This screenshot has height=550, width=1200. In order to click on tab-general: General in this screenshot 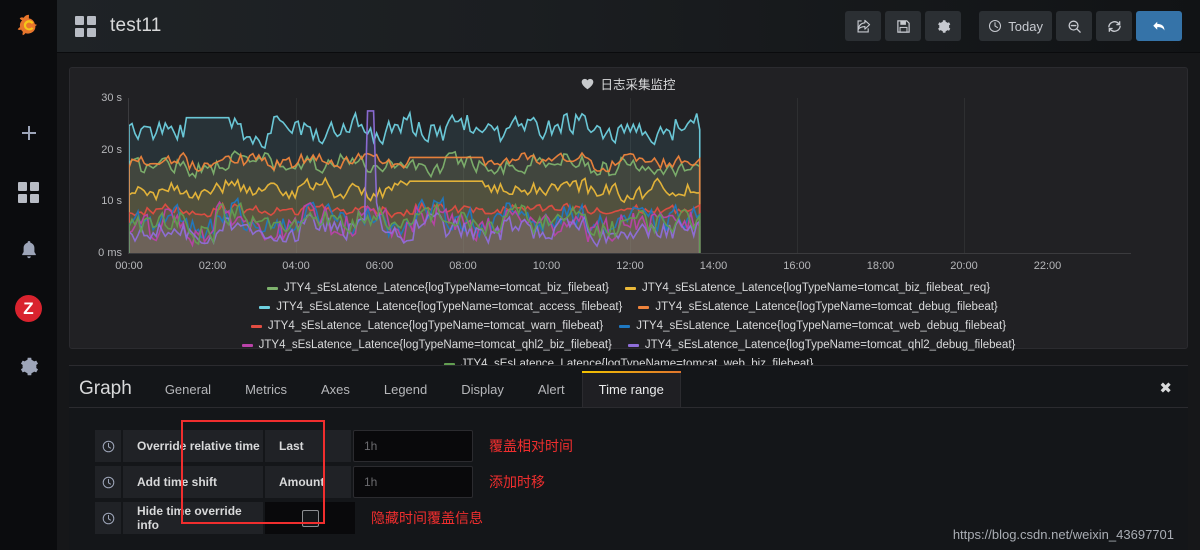, I will do `click(188, 389)`.